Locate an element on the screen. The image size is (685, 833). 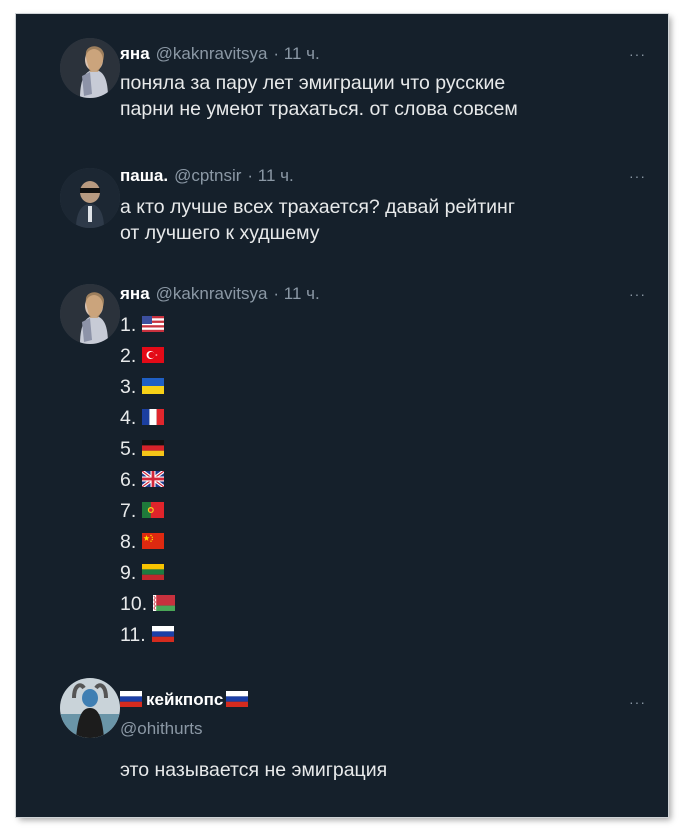
user-handle: @ohithurts is located at coordinates (161, 728).